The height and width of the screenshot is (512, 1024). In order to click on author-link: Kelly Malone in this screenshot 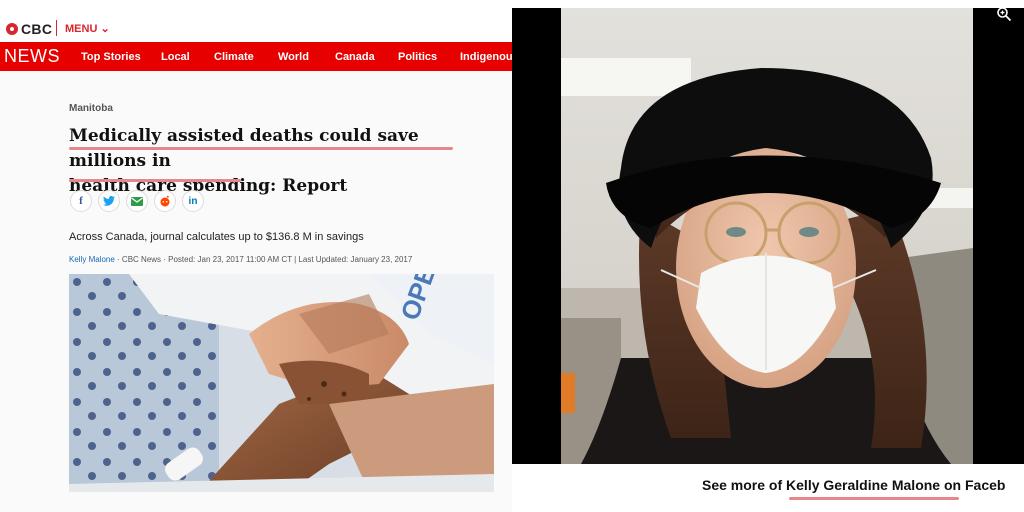, I will do `click(92, 259)`.